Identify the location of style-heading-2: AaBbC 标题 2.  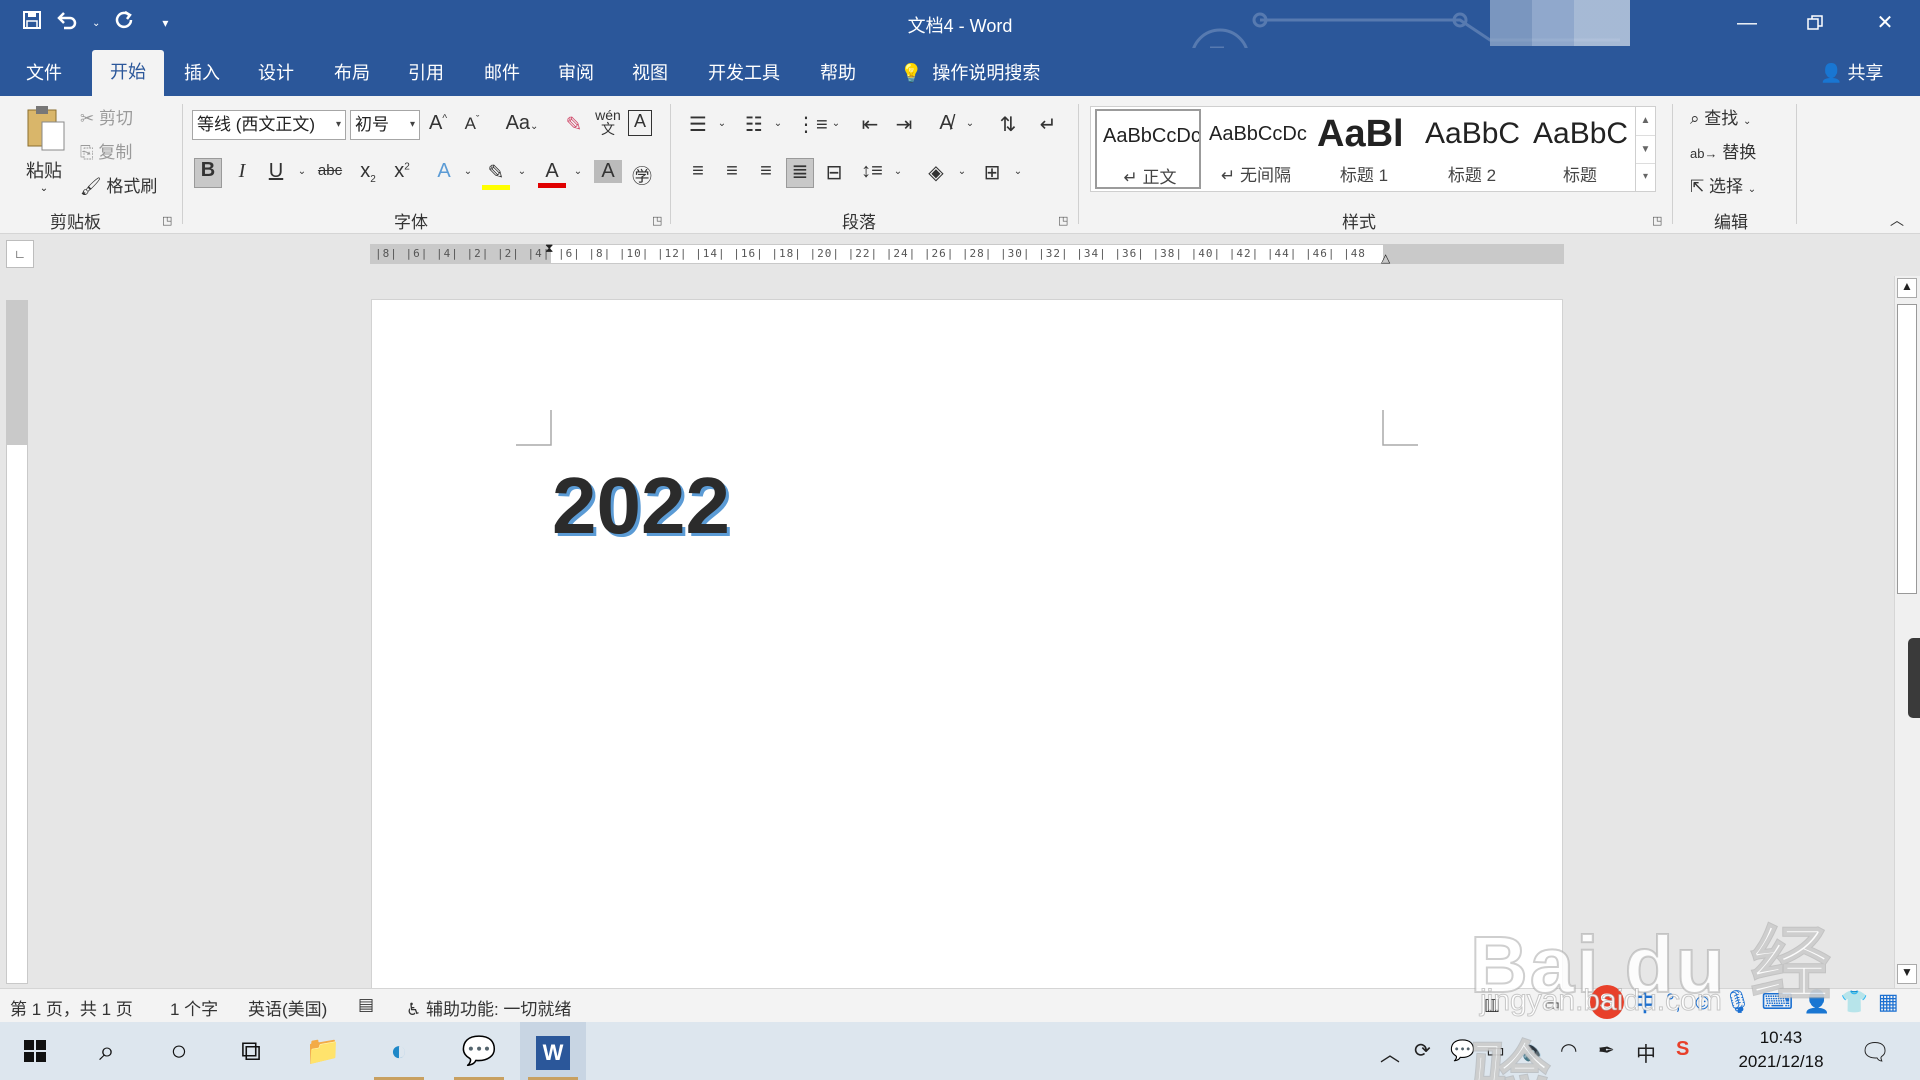
(1472, 149).